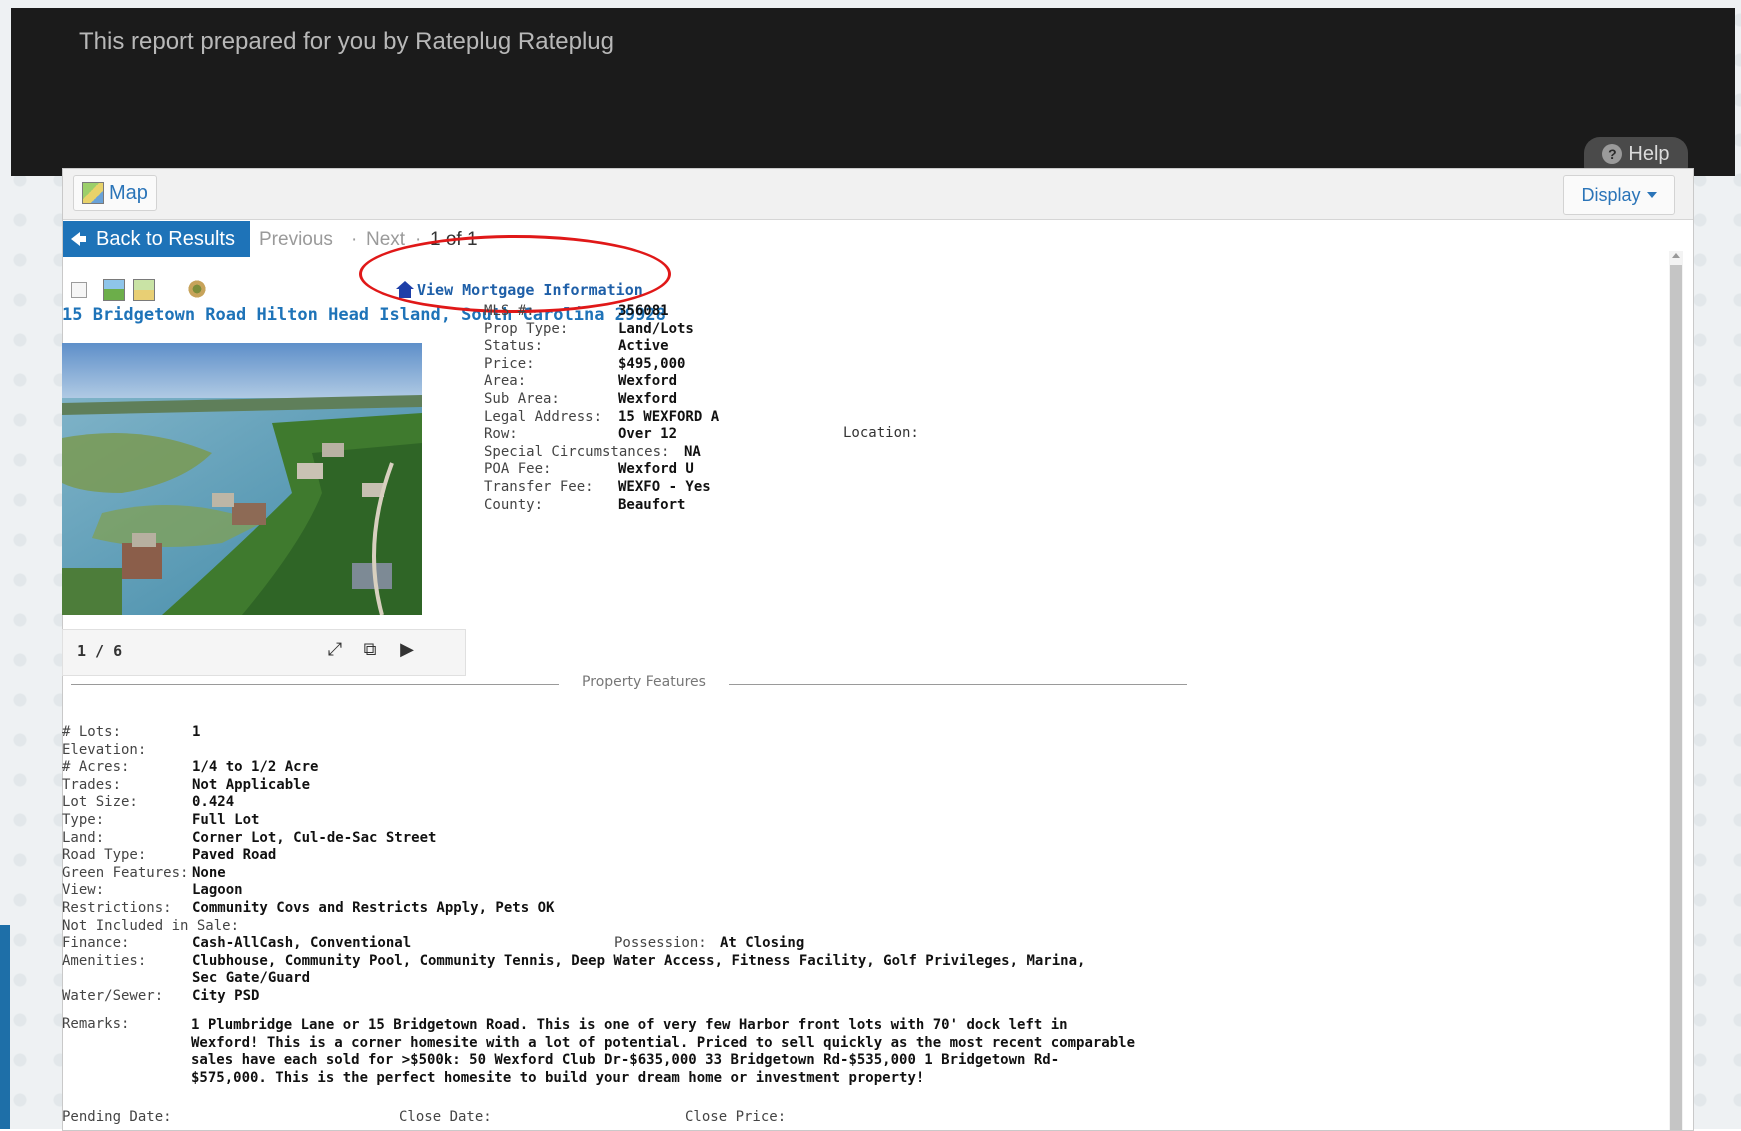 The height and width of the screenshot is (1131, 1741). I want to click on help-label: Help, so click(1649, 153).